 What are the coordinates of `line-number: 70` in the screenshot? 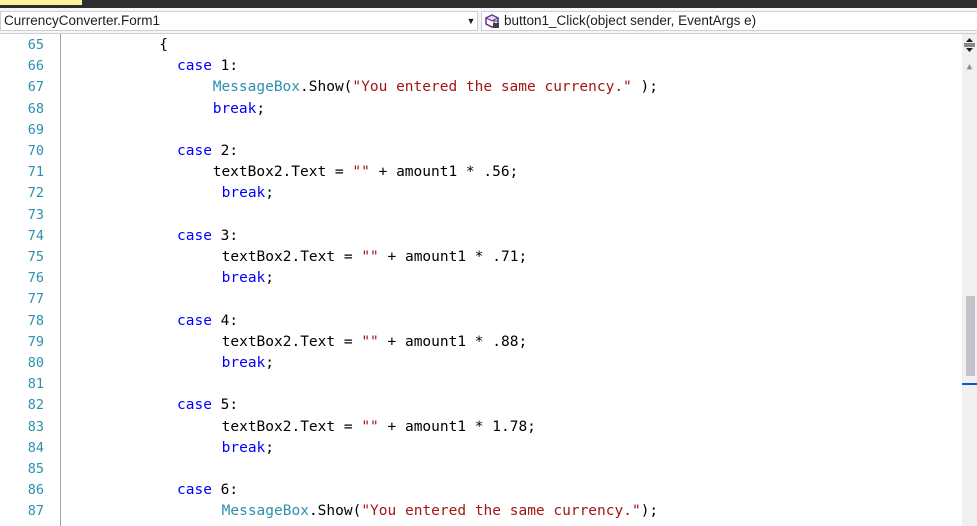 It's located at (35, 151).